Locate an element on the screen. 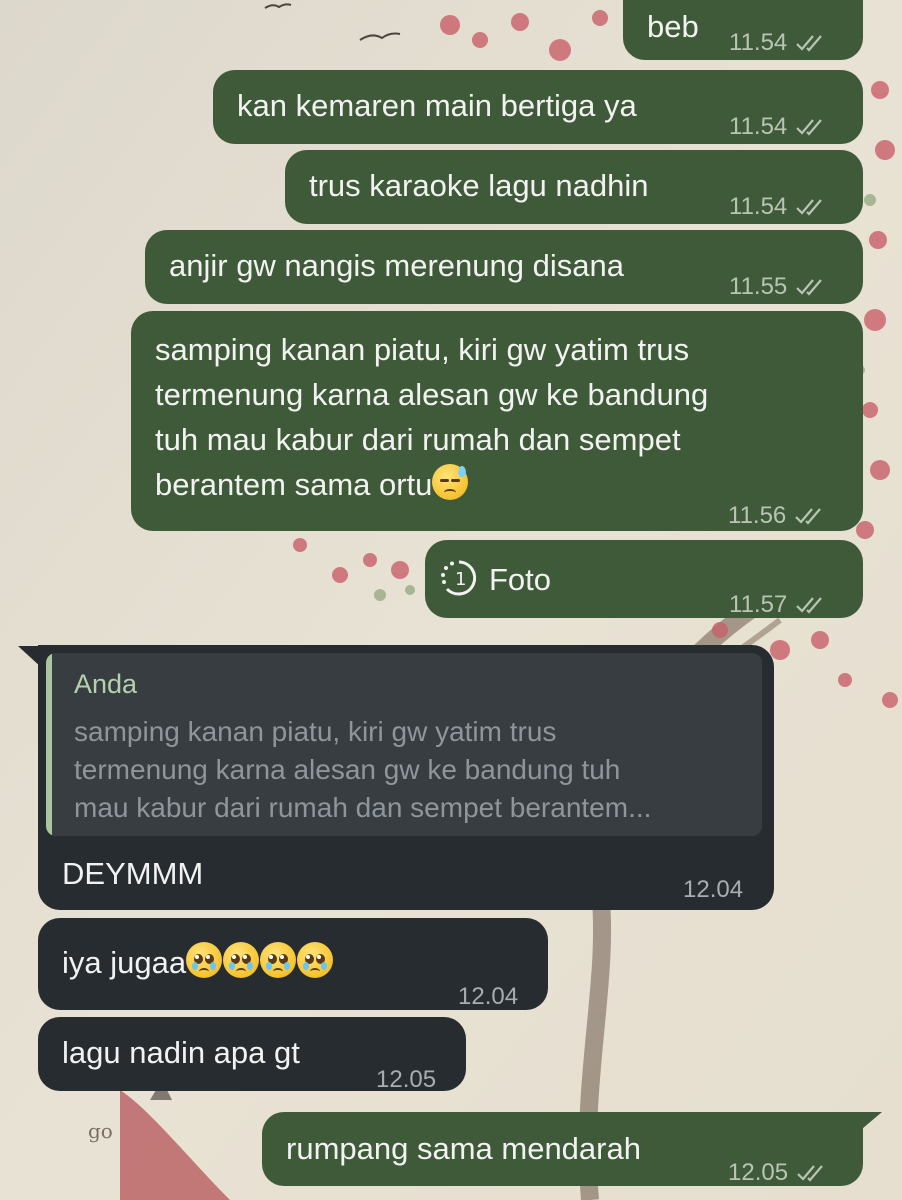 This screenshot has height=1200, width=902. message-bubble-outgoing: anjir gw nangis merenung disana 11.55 is located at coordinates (504, 267).